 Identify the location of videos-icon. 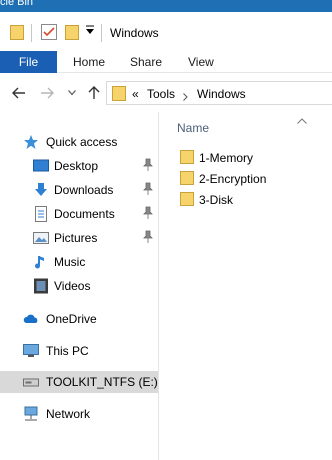
(41, 286).